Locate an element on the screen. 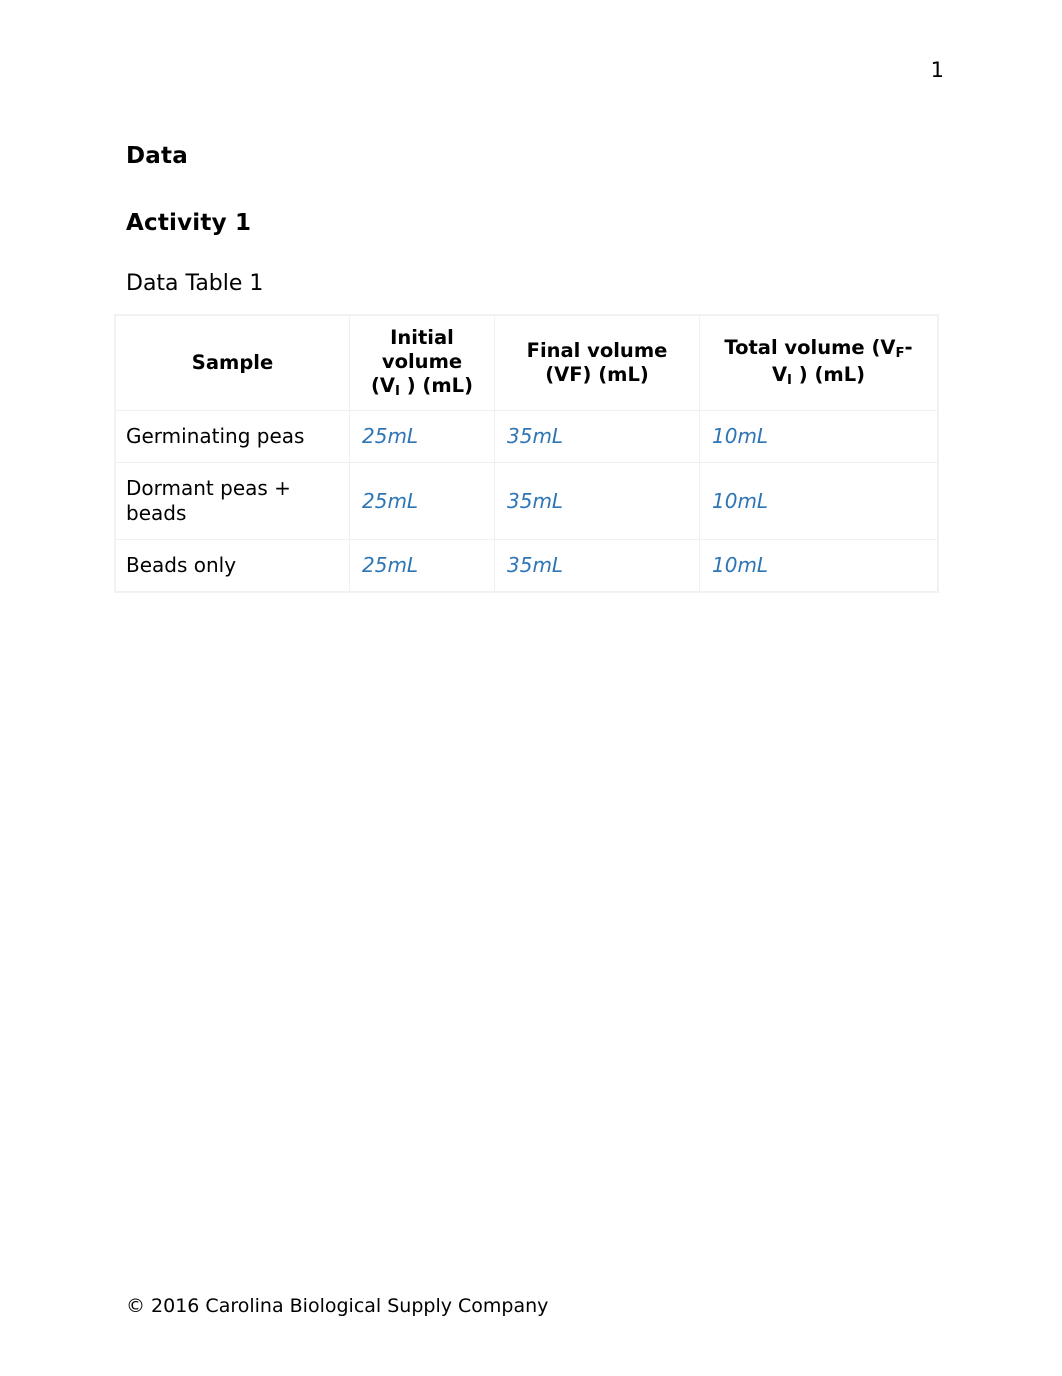 This screenshot has width=1062, height=1376. column-header-sample: Sample is located at coordinates (232, 363).